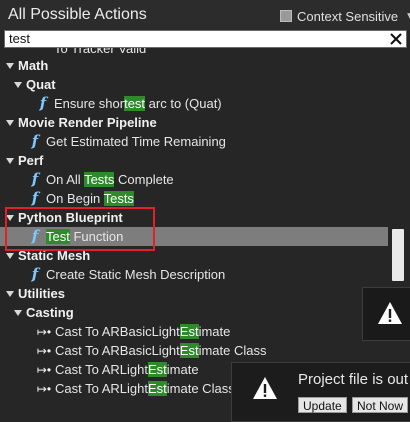 The height and width of the screenshot is (422, 410). What do you see at coordinates (75, 198) in the screenshot?
I see `item-label-pre: On Begin` at bounding box center [75, 198].